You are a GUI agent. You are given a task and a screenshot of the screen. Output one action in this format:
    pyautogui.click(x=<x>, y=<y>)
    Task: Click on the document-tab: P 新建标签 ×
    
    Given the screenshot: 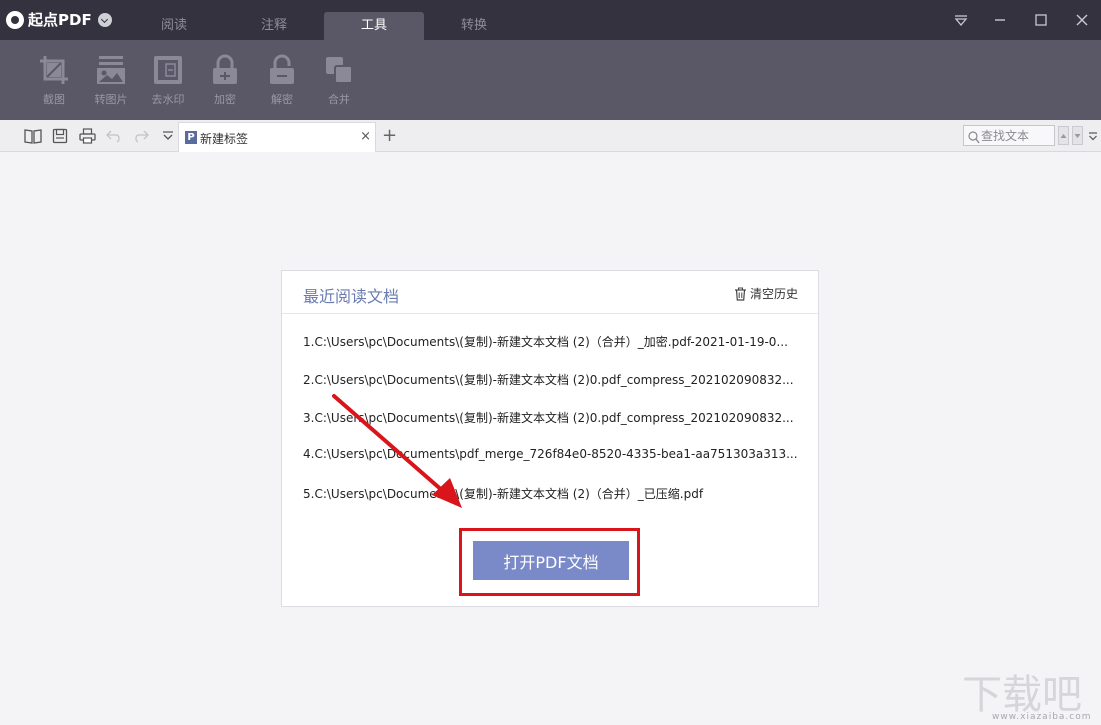 What is the action you would take?
    pyautogui.click(x=277, y=137)
    